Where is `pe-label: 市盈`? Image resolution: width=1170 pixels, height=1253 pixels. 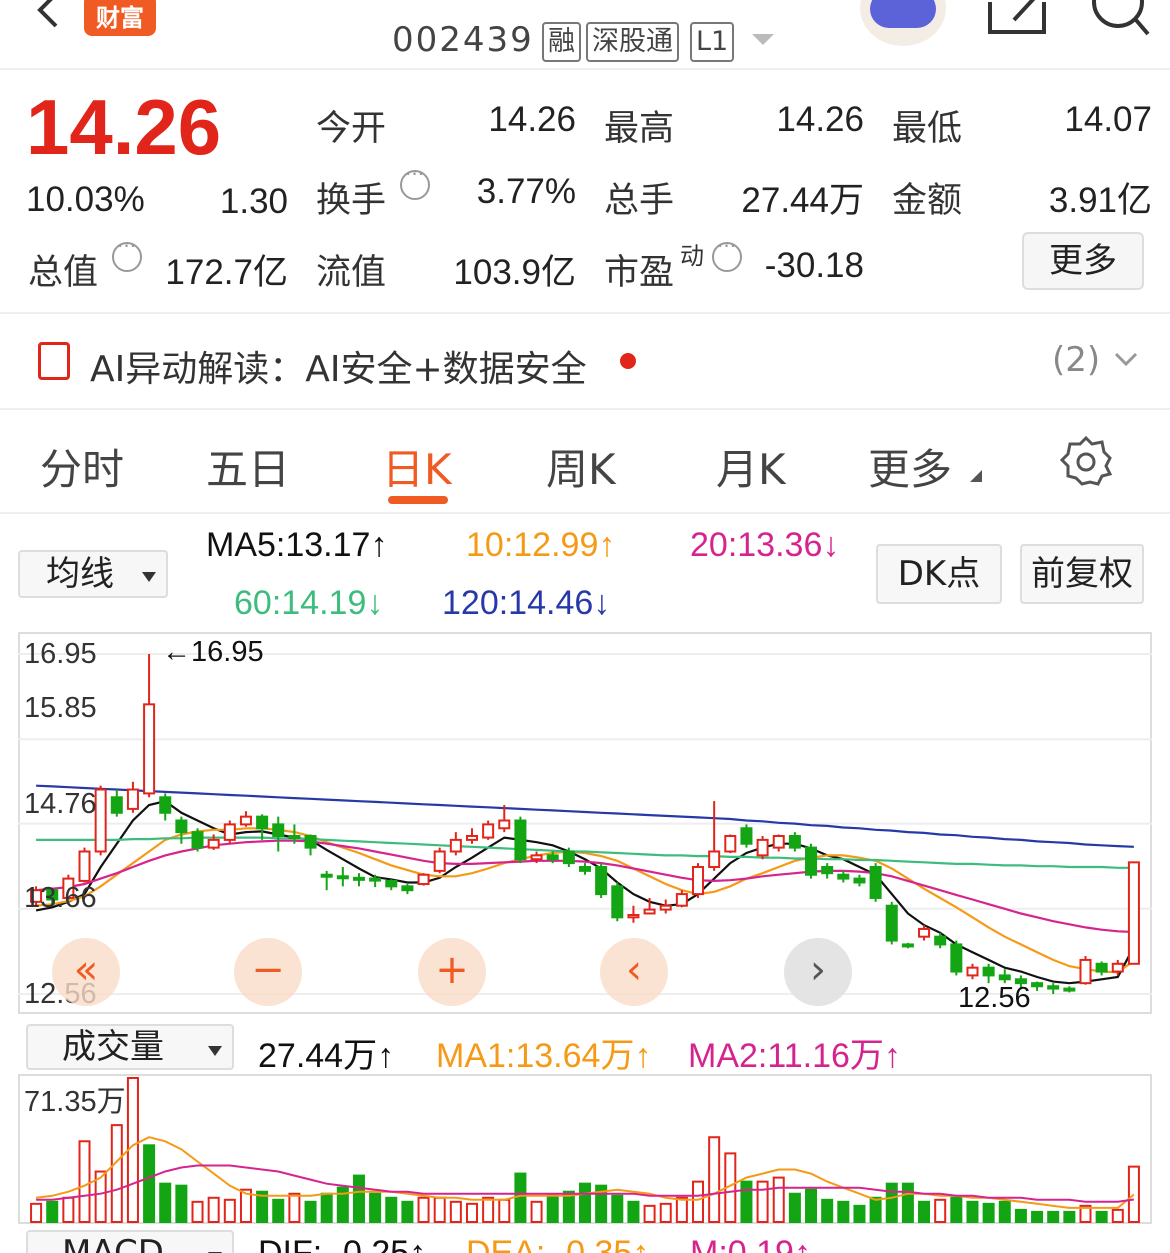
pe-label: 市盈 is located at coordinates (639, 273).